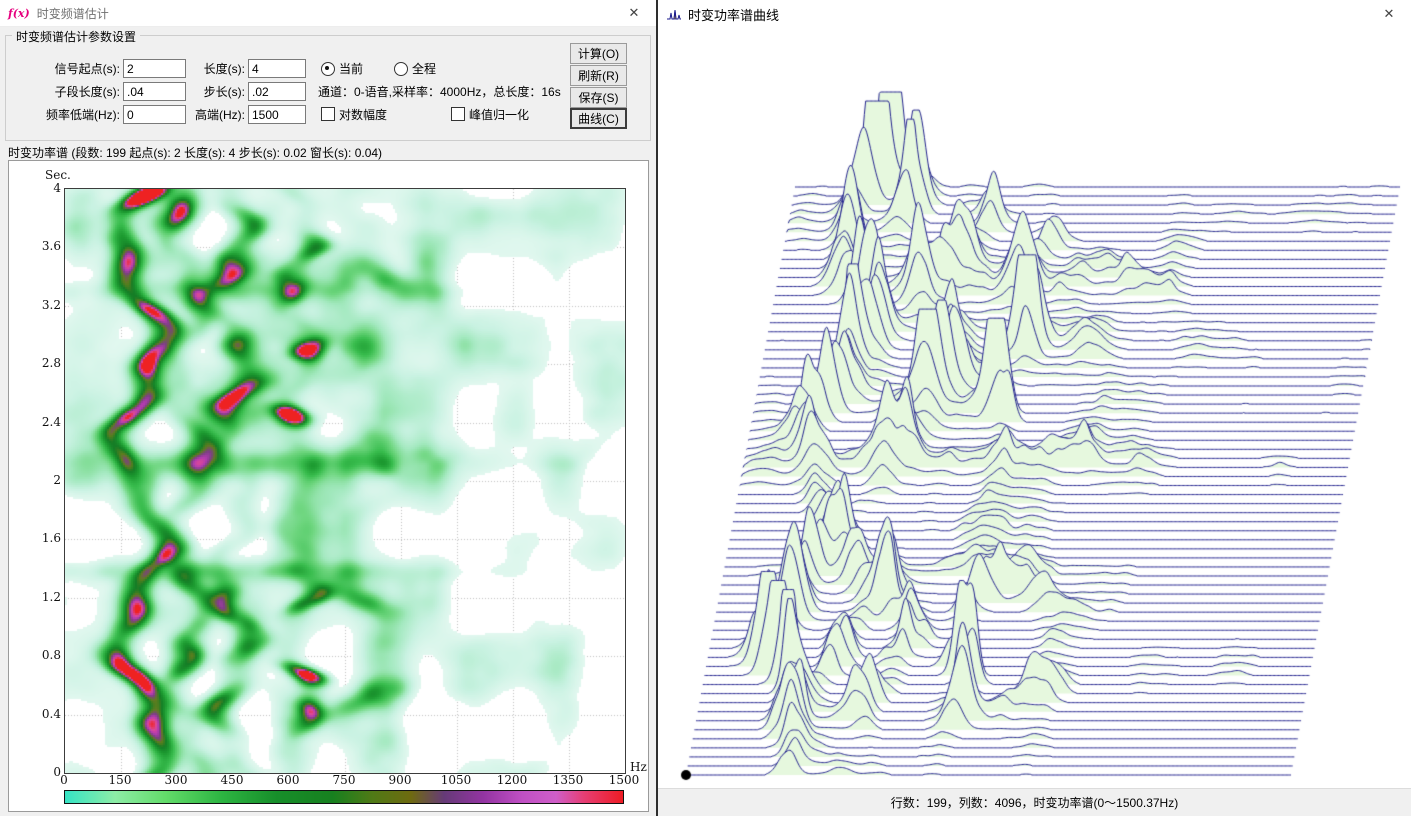 This screenshot has width=1411, height=816. Describe the element at coordinates (57, 480) in the screenshot. I see `y-tick-label: 2` at that location.